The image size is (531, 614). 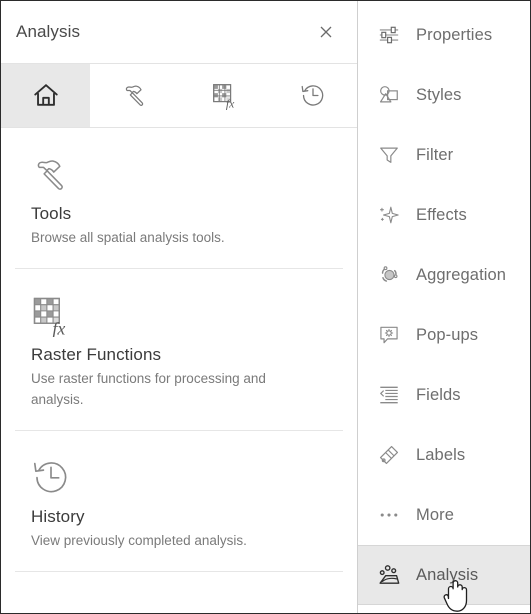 I want to click on sidebar-item-pop-ups: Pop-ups, so click(x=444, y=335).